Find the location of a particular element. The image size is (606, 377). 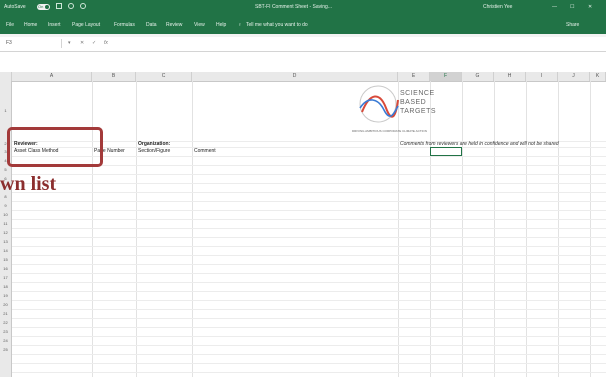

row-header-20: 20 is located at coordinates (6, 304).